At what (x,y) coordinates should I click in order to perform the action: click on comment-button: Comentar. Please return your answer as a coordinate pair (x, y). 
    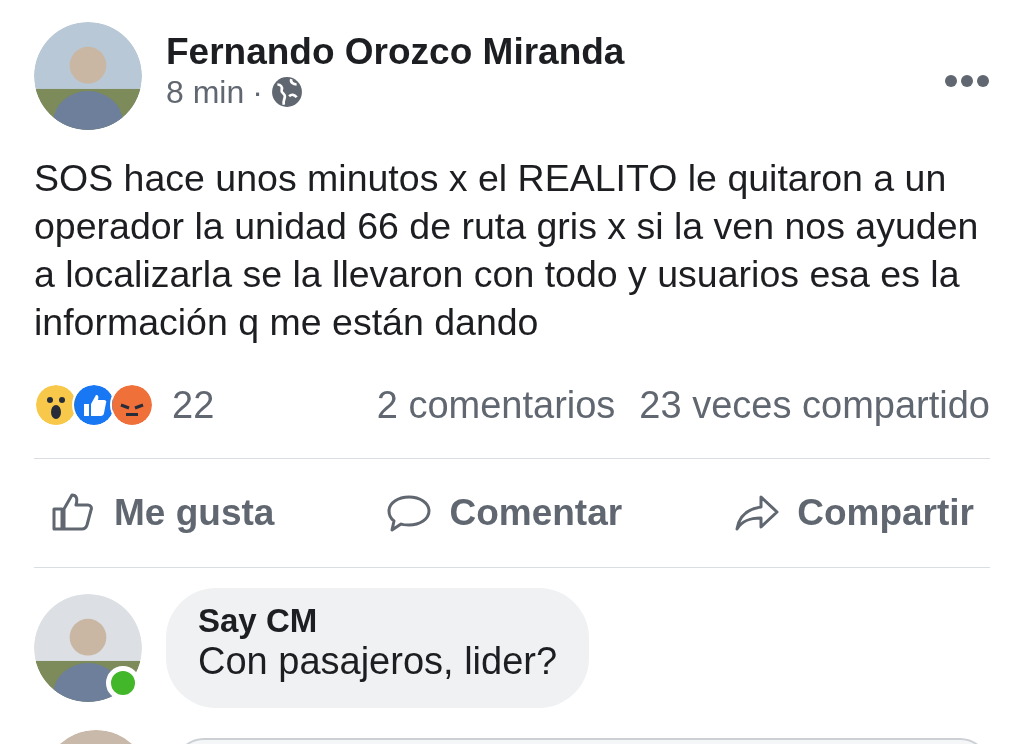
    Looking at the image, I should click on (504, 513).